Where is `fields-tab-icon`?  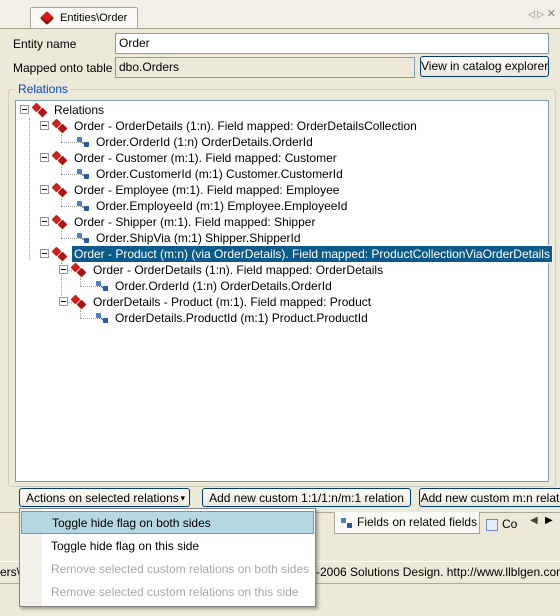
fields-tab-icon is located at coordinates (347, 523).